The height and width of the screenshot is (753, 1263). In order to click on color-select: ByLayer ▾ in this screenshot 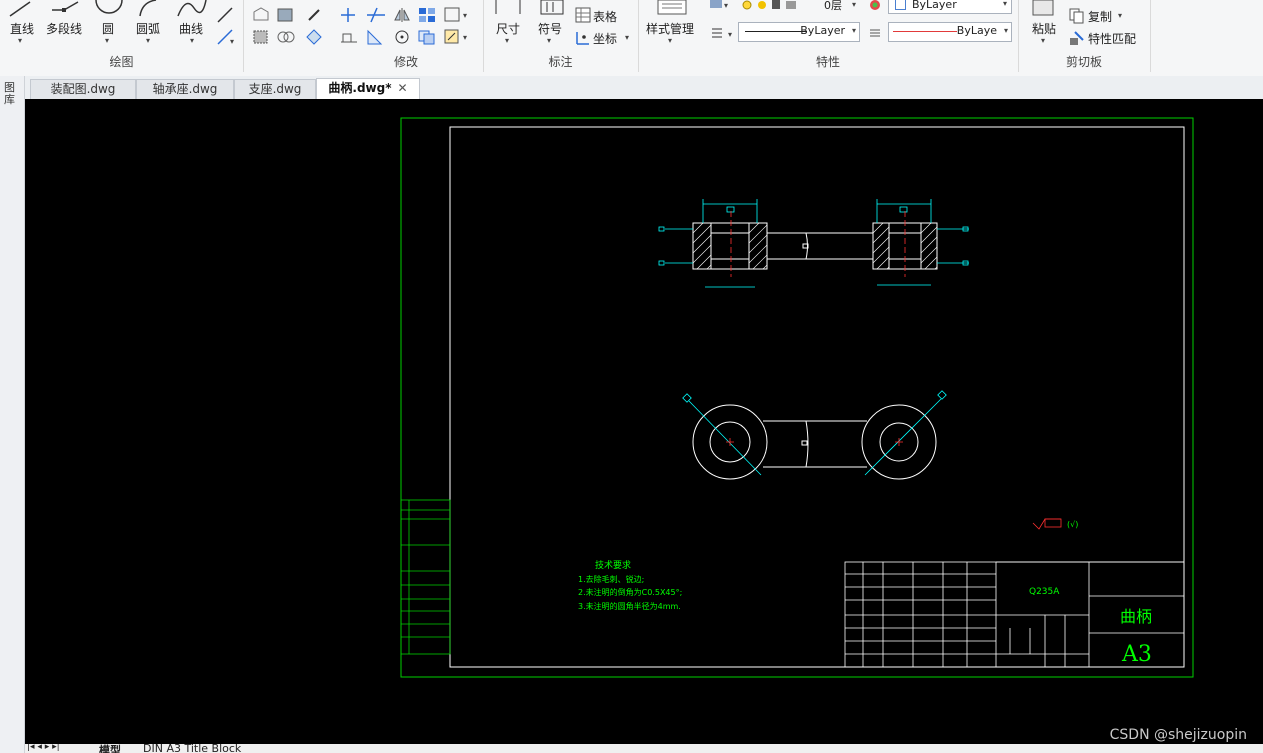, I will do `click(950, 7)`.